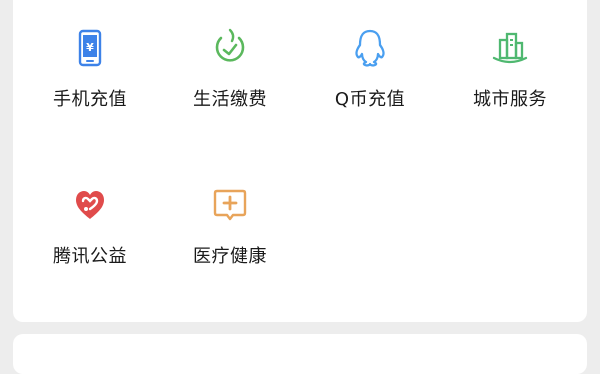 The image size is (600, 374). What do you see at coordinates (230, 205) in the screenshot?
I see `medical-health-icon` at bounding box center [230, 205].